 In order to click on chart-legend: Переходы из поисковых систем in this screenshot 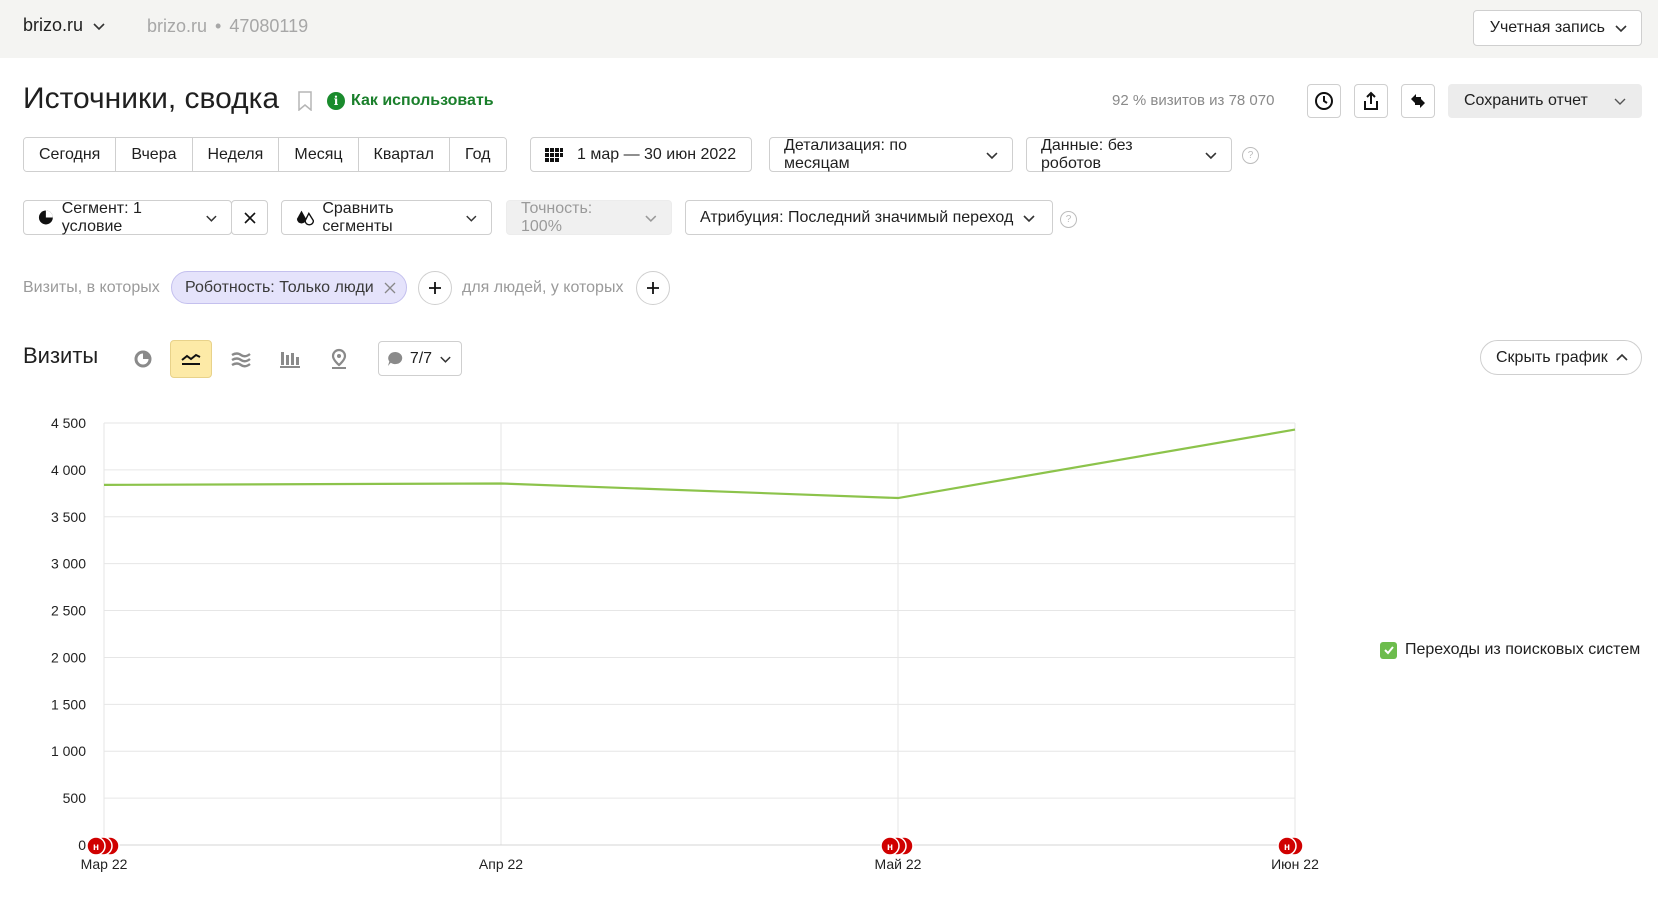, I will do `click(1510, 650)`.